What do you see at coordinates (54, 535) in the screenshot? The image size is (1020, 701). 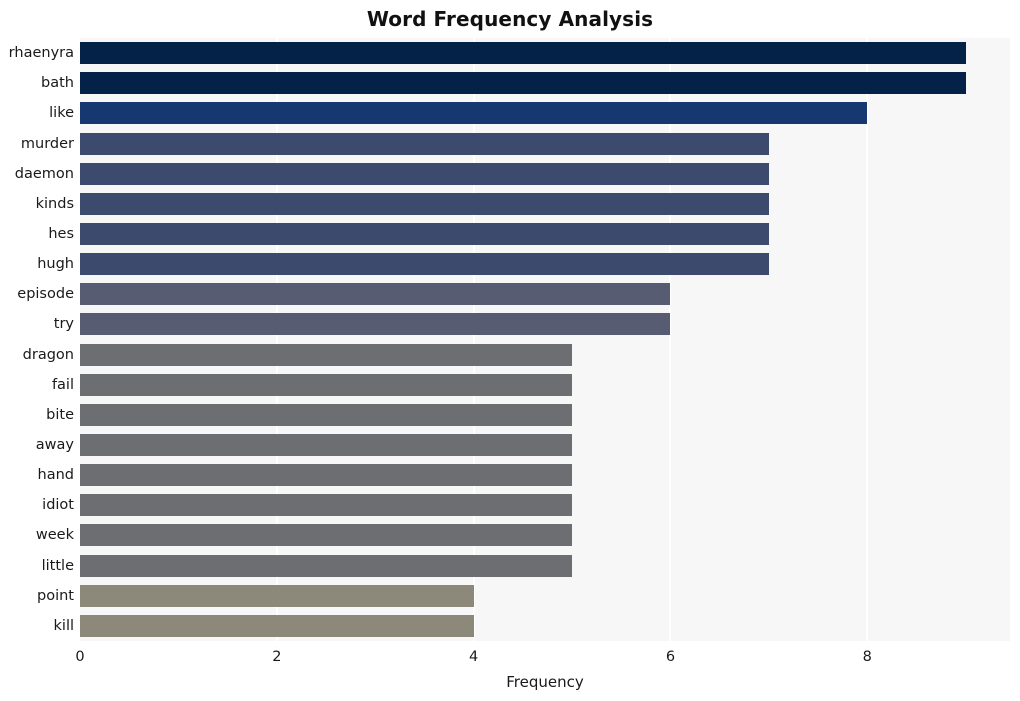 I see `y-tick-label: week` at bounding box center [54, 535].